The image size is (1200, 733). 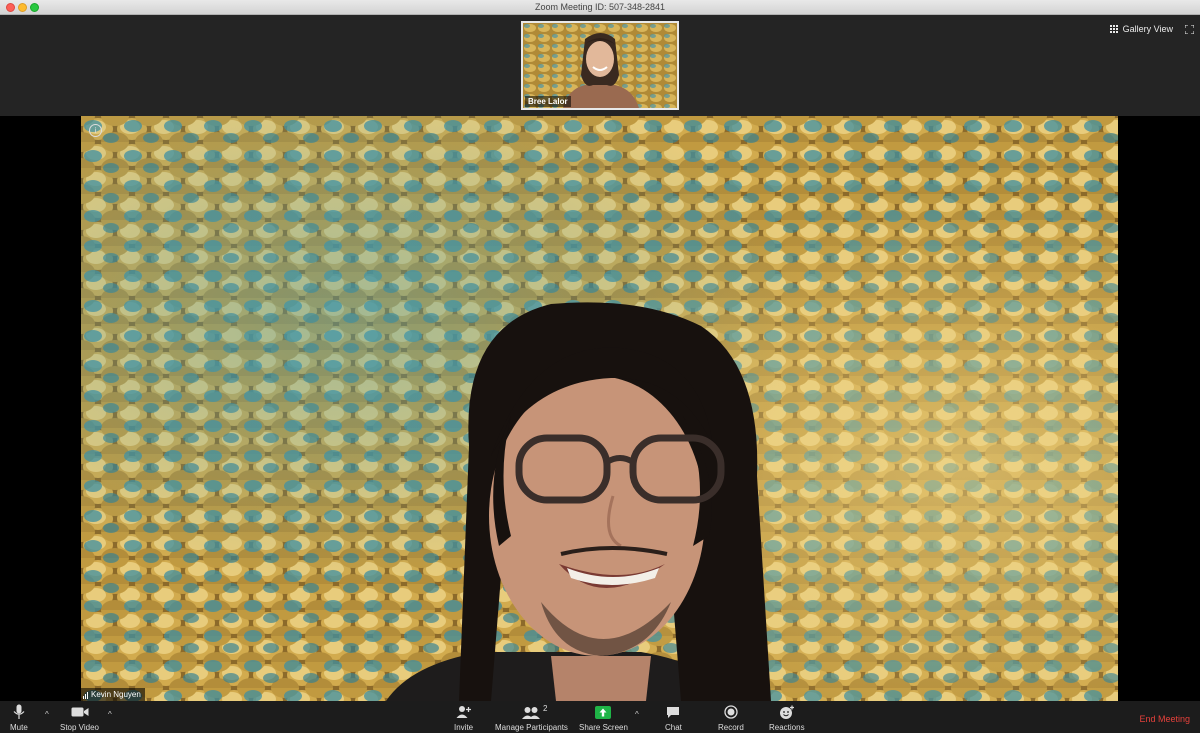 I want to click on stop-video-button: Stop Video, so click(x=79, y=718).